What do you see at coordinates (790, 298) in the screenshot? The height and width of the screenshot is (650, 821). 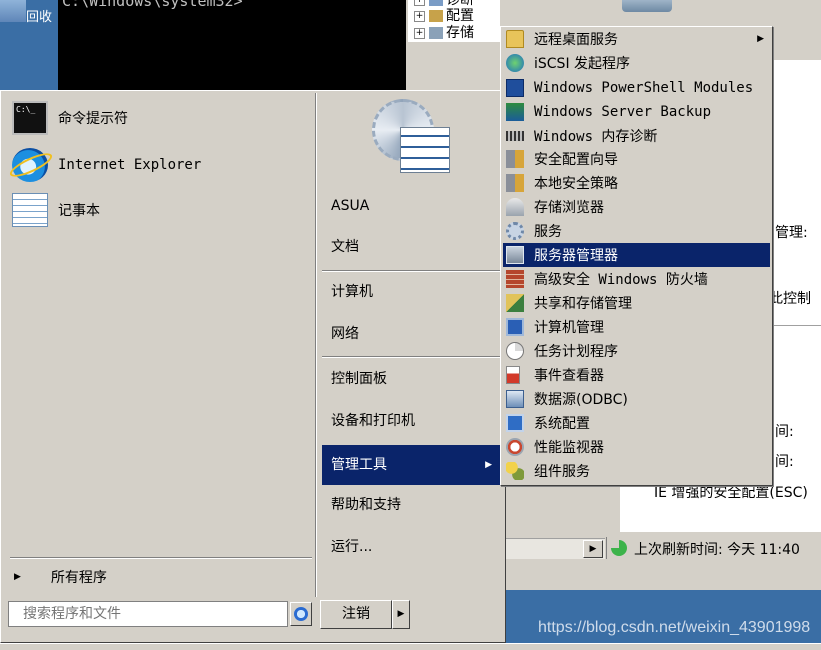 I see `control-link-fragment: 此控制` at bounding box center [790, 298].